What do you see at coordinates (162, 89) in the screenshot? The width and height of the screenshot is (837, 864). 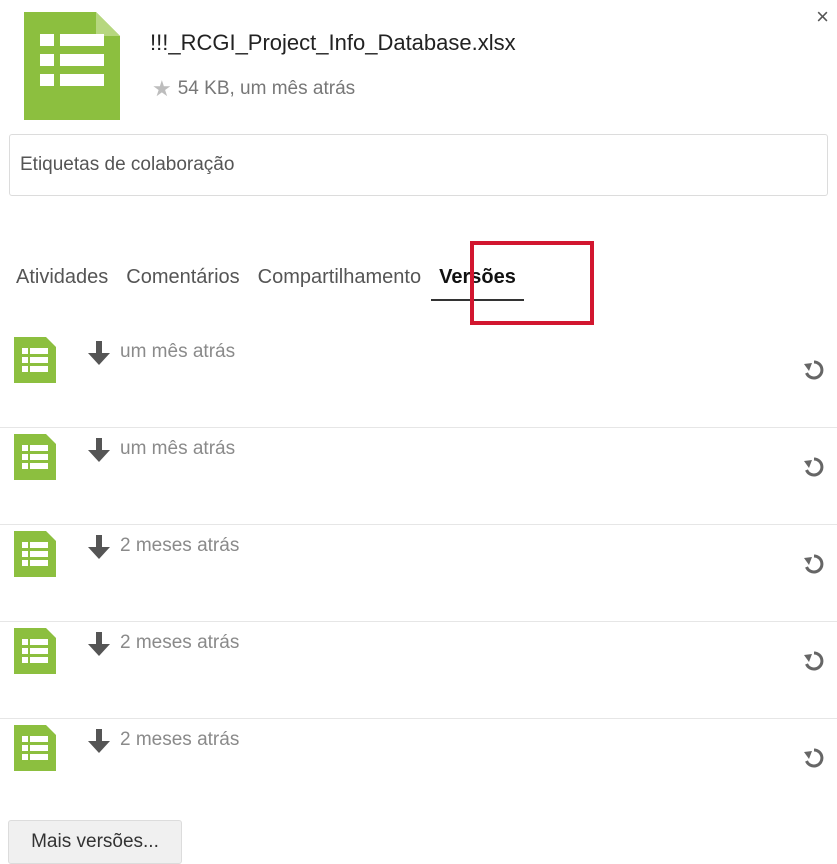 I see `star-icon: ★` at bounding box center [162, 89].